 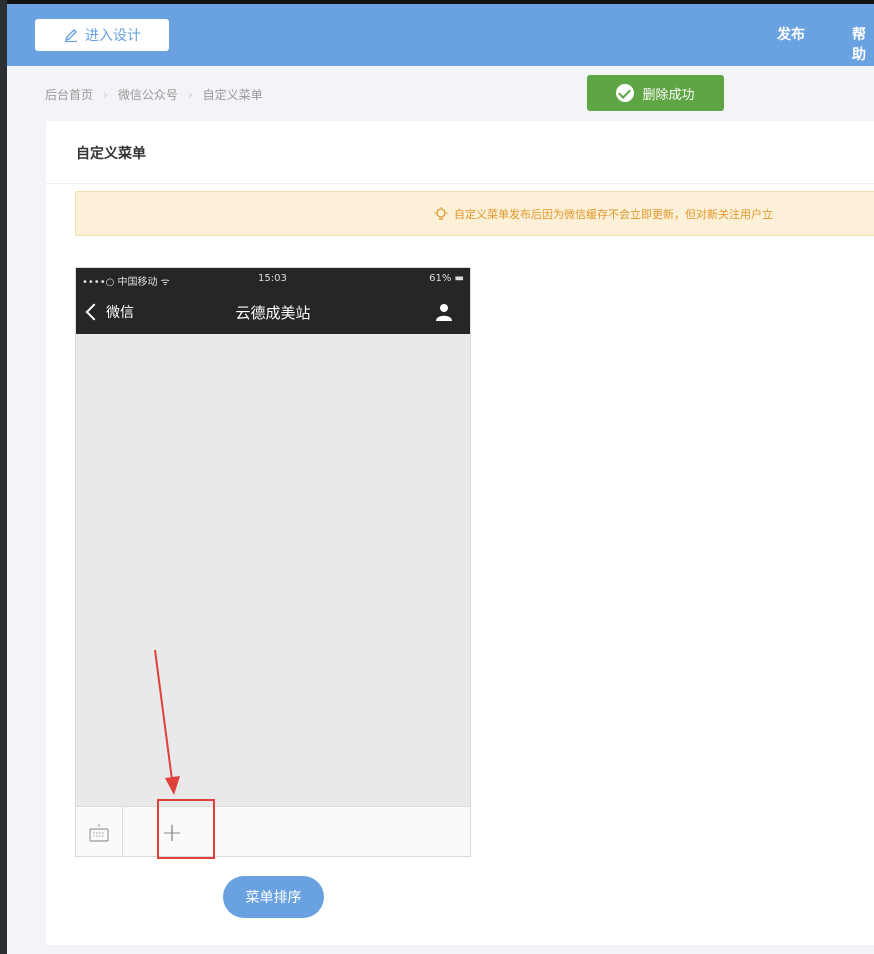 I want to click on highlight-box-annotation, so click(x=186, y=829).